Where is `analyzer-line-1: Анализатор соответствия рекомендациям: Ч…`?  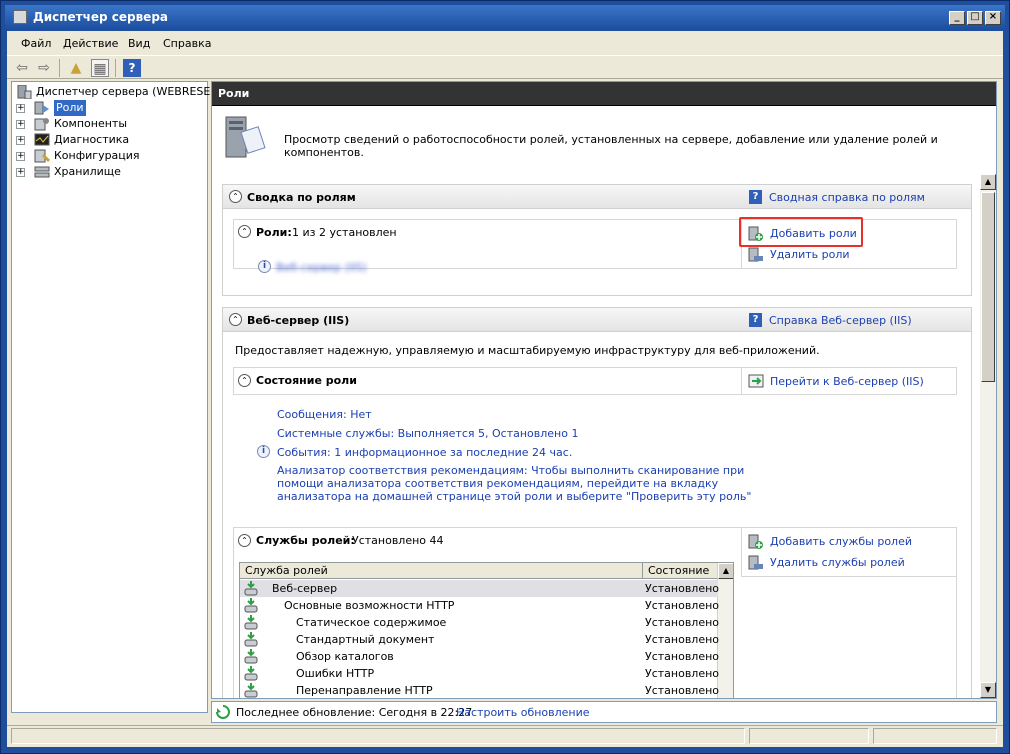 analyzer-line-1: Анализатор соответствия рекомендациям: Ч… is located at coordinates (510, 470).